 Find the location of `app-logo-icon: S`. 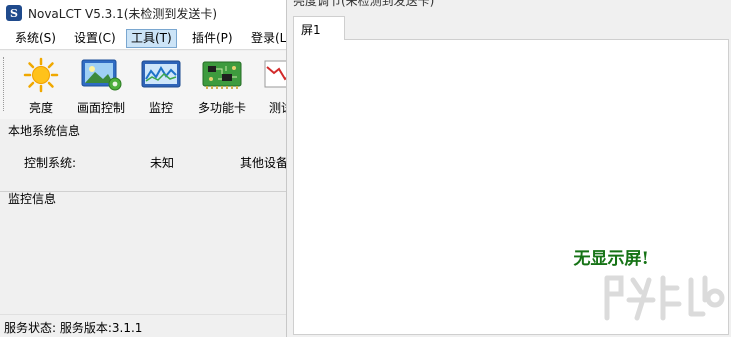

app-logo-icon: S is located at coordinates (14, 13).